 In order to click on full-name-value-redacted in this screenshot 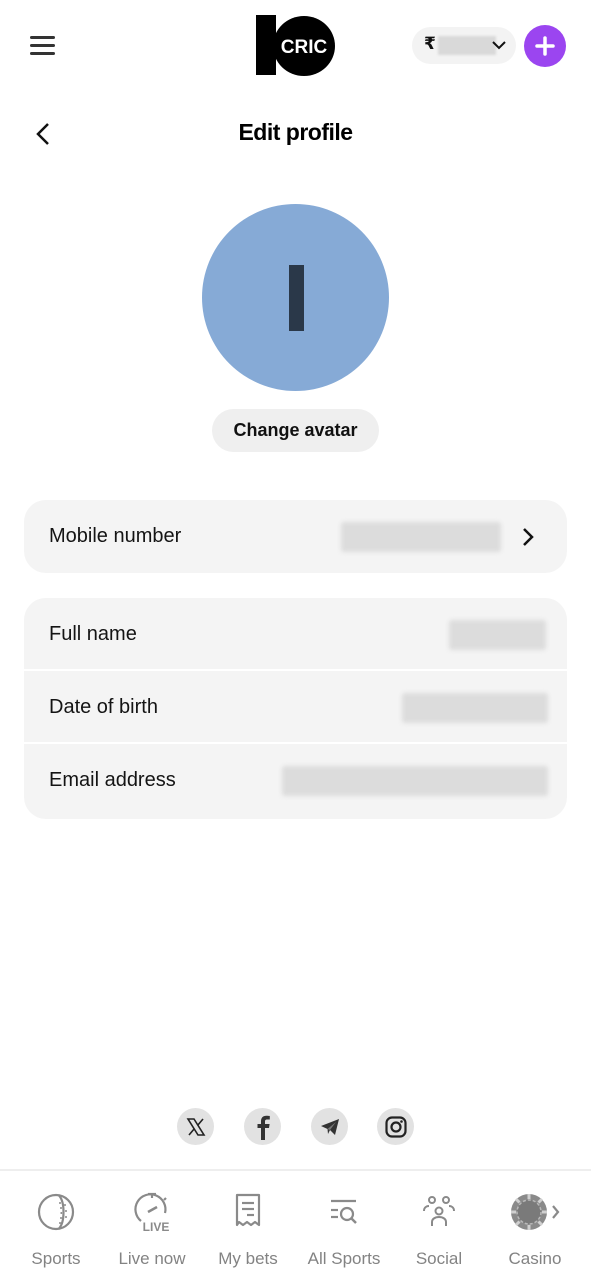, I will do `click(497, 635)`.